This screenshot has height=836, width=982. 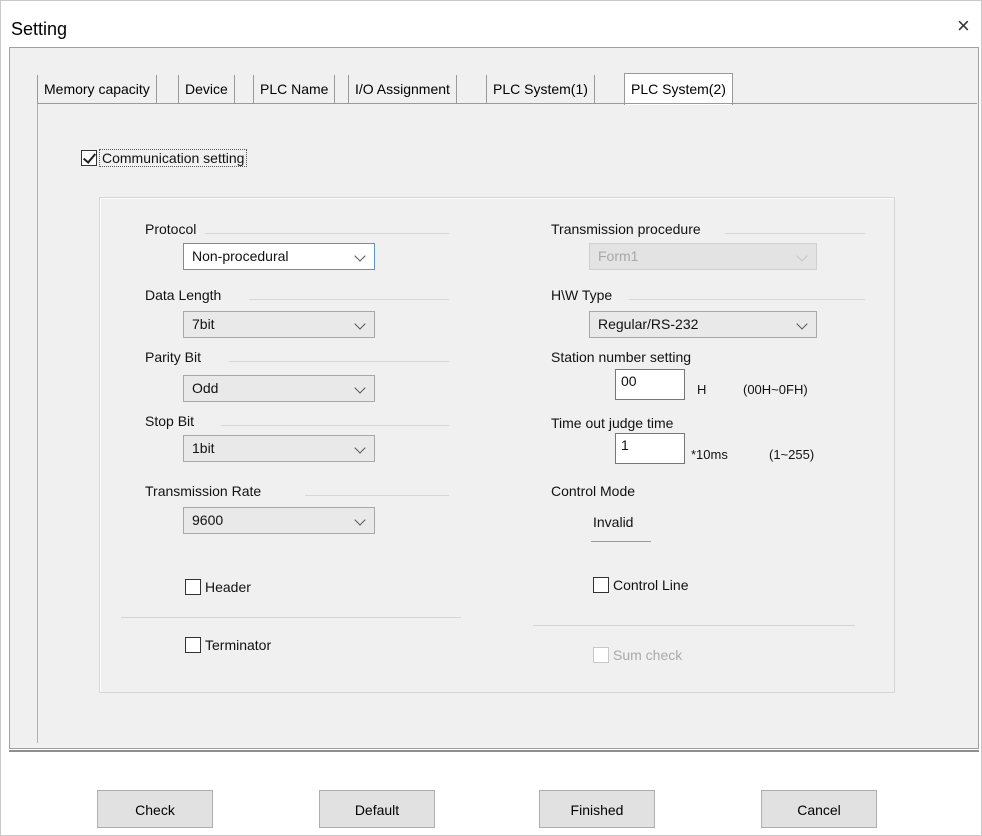 I want to click on header-checkbox: Header, so click(x=218, y=587).